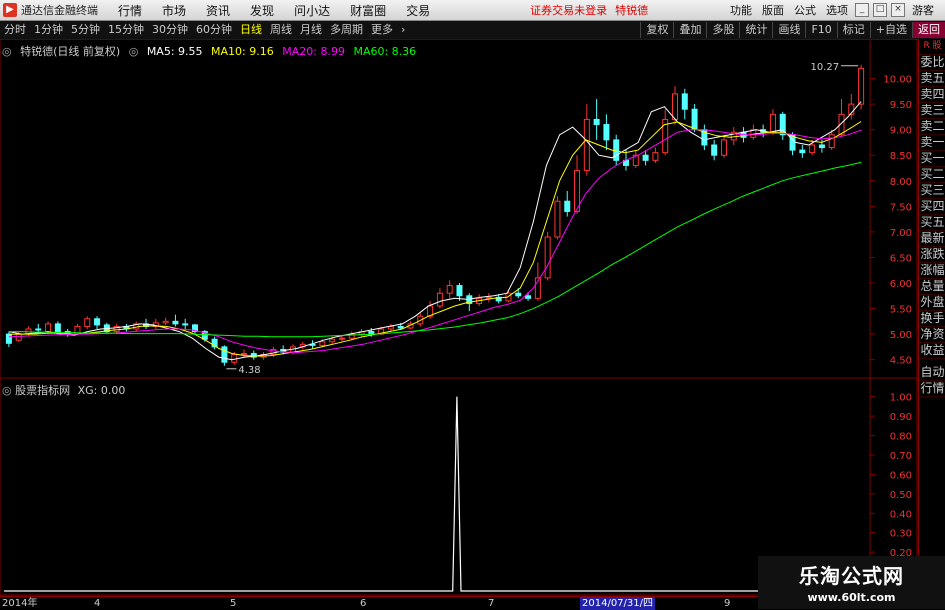  What do you see at coordinates (214, 30) in the screenshot?
I see `period-60min: 60分钟` at bounding box center [214, 30].